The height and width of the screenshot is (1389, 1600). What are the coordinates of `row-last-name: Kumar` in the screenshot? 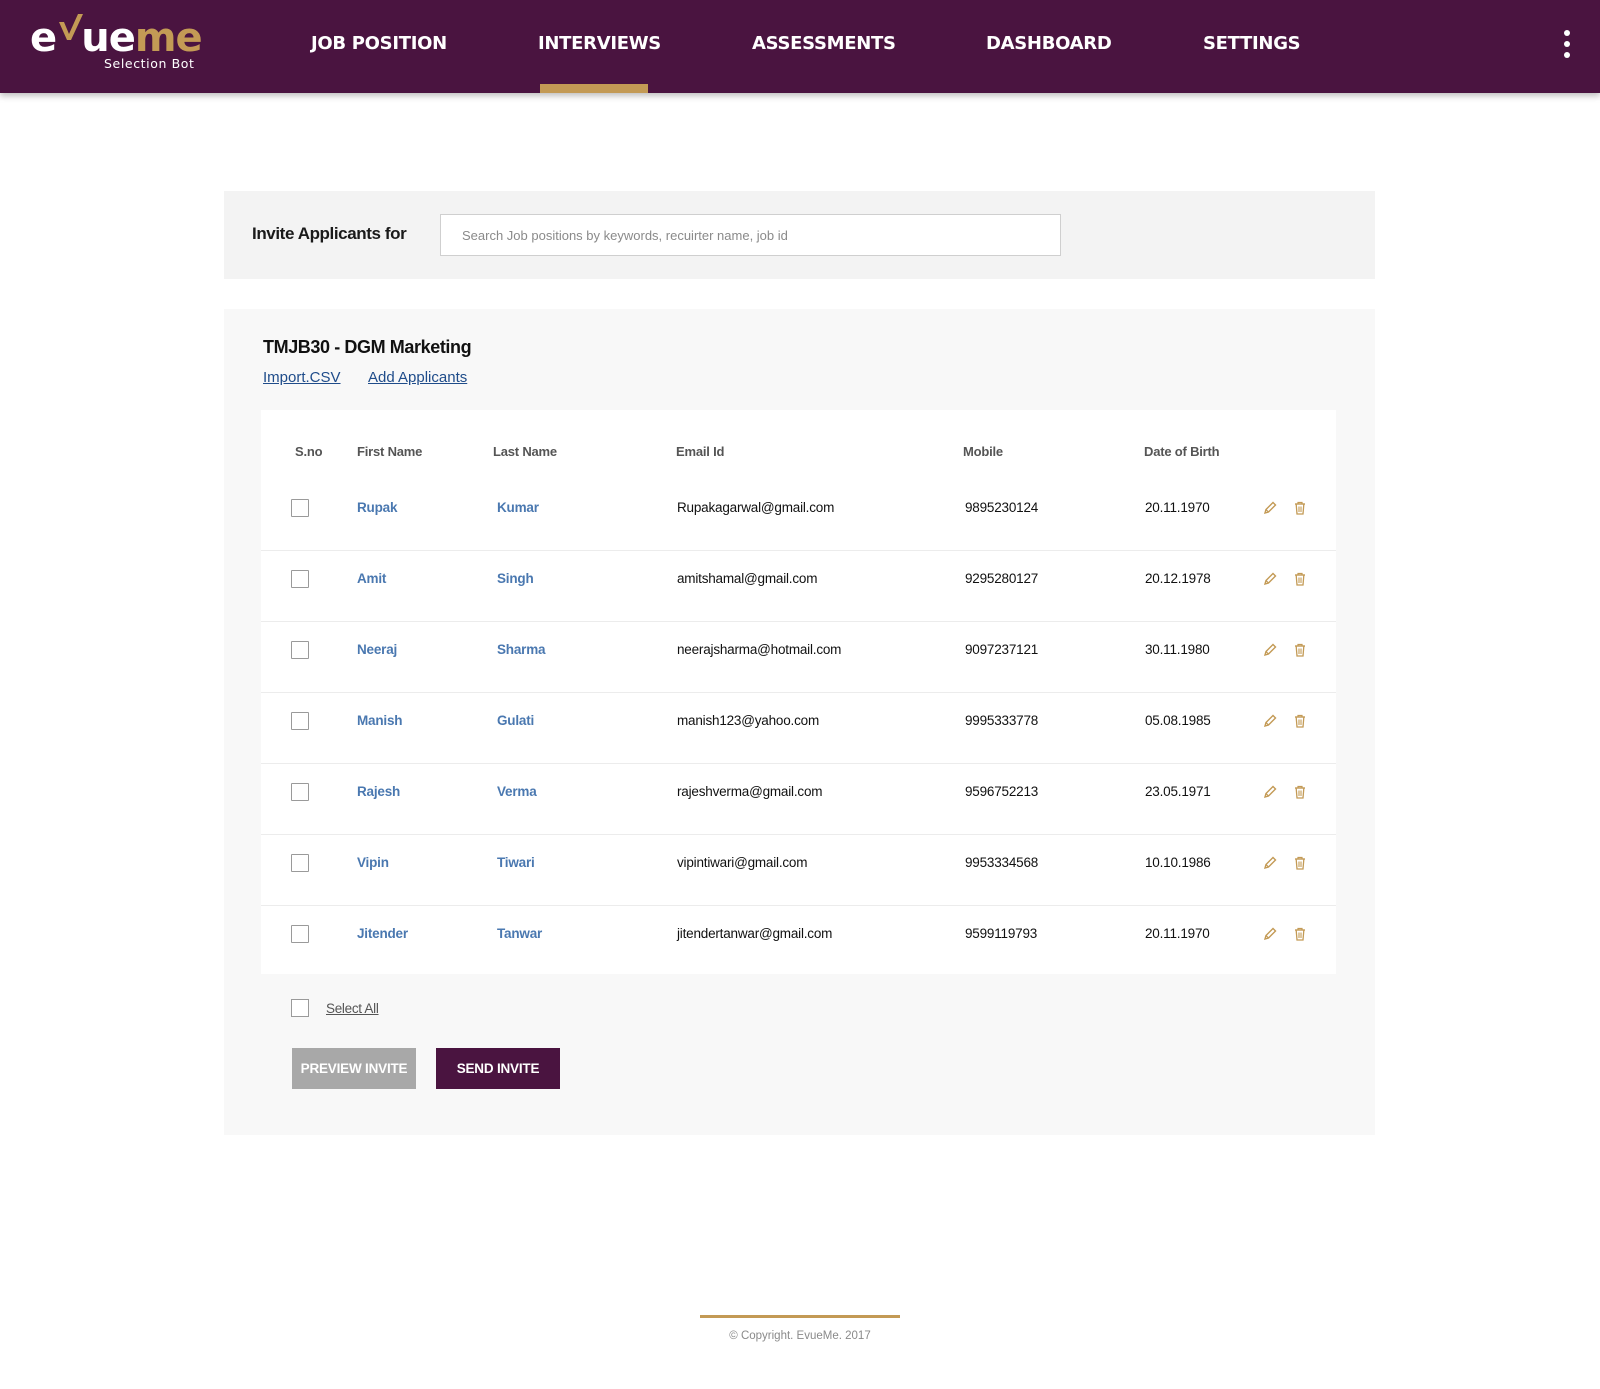 It's located at (518, 507).